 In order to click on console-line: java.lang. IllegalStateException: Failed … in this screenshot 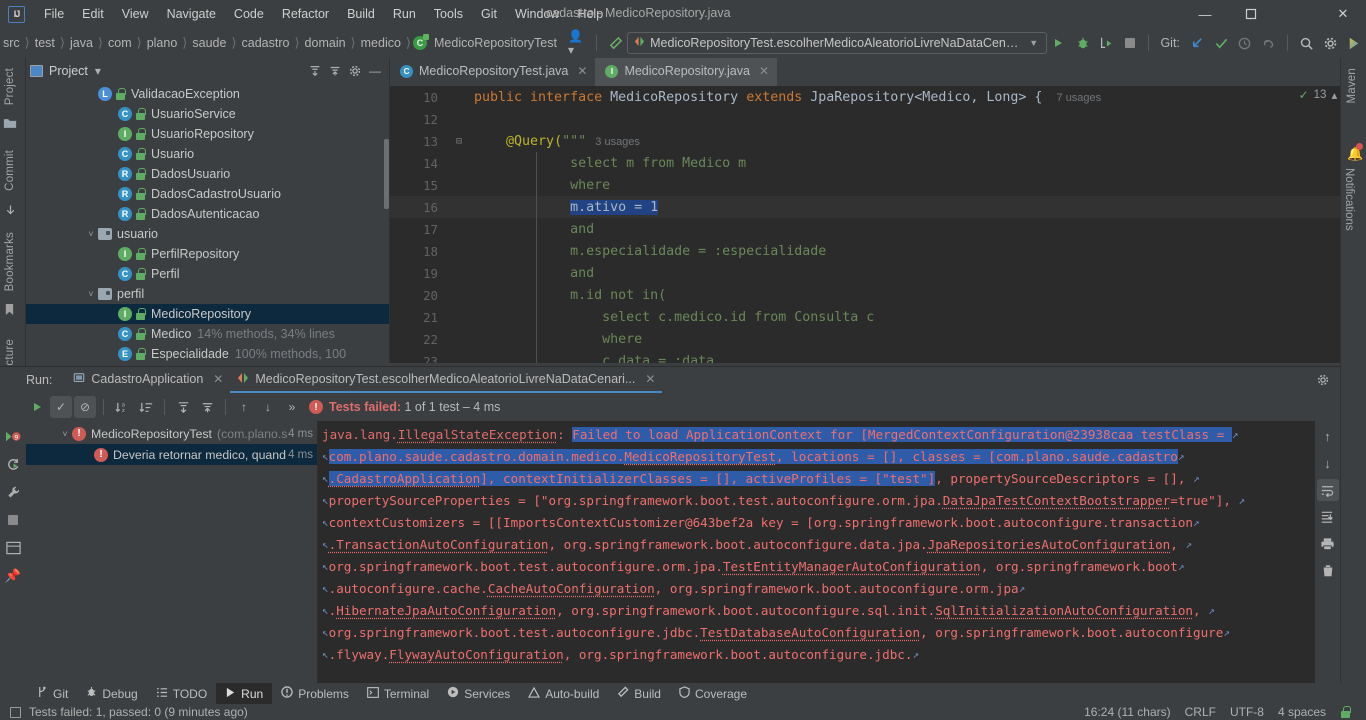, I will do `click(842, 434)`.